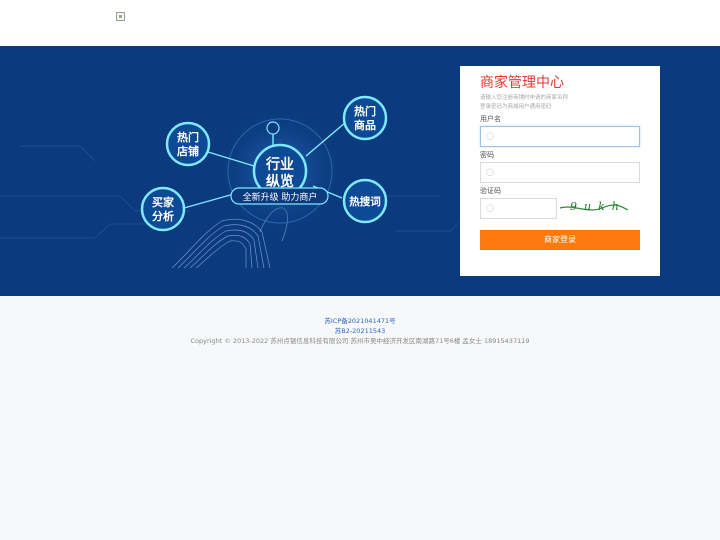 The height and width of the screenshot is (540, 720). Describe the element at coordinates (360, 23) in the screenshot. I see `top-header` at that location.